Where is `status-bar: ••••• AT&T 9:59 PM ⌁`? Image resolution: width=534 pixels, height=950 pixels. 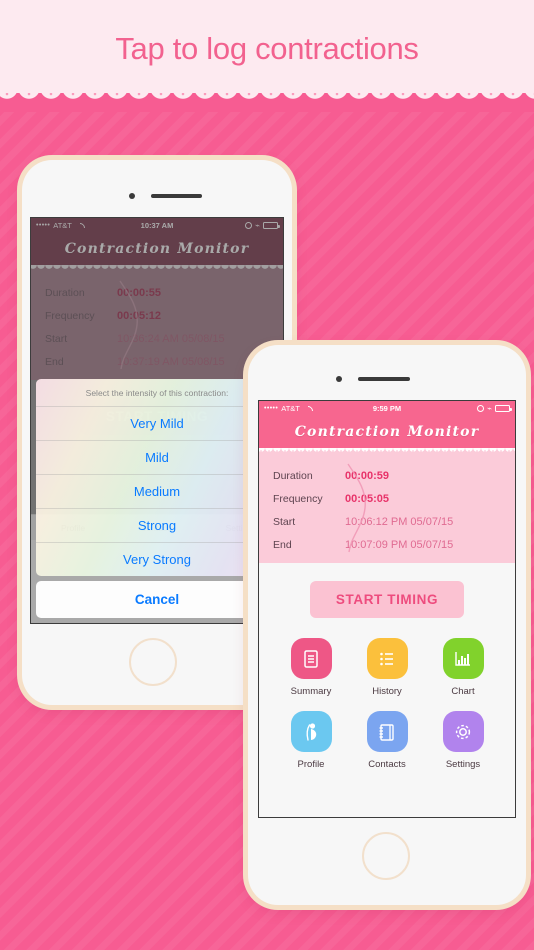
status-bar: ••••• AT&T 9:59 PM ⌁ is located at coordinates (387, 408).